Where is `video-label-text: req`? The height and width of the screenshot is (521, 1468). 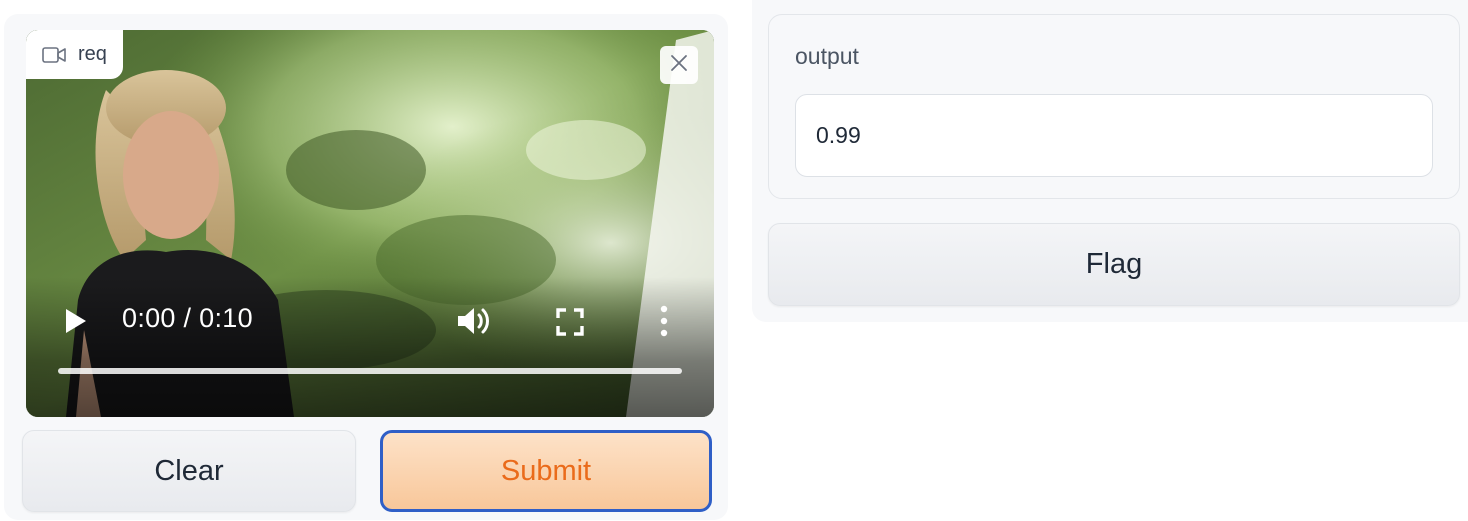
video-label-text: req is located at coordinates (92, 54).